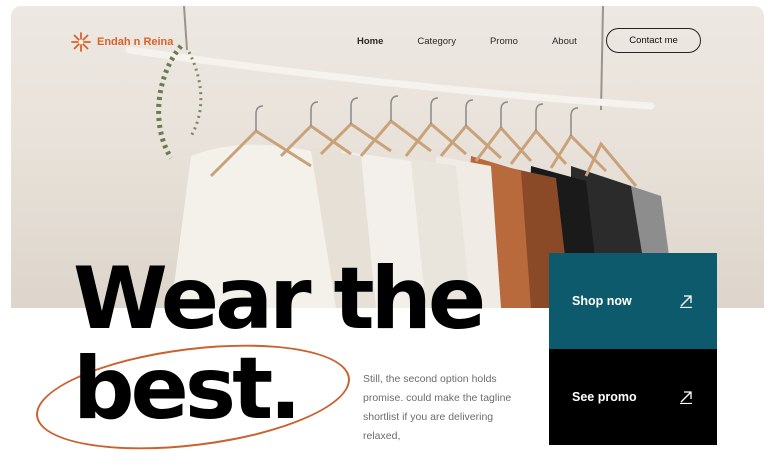 This screenshot has height=473, width=771. Describe the element at coordinates (81, 42) in the screenshot. I see `sunburst-logo-icon` at that location.